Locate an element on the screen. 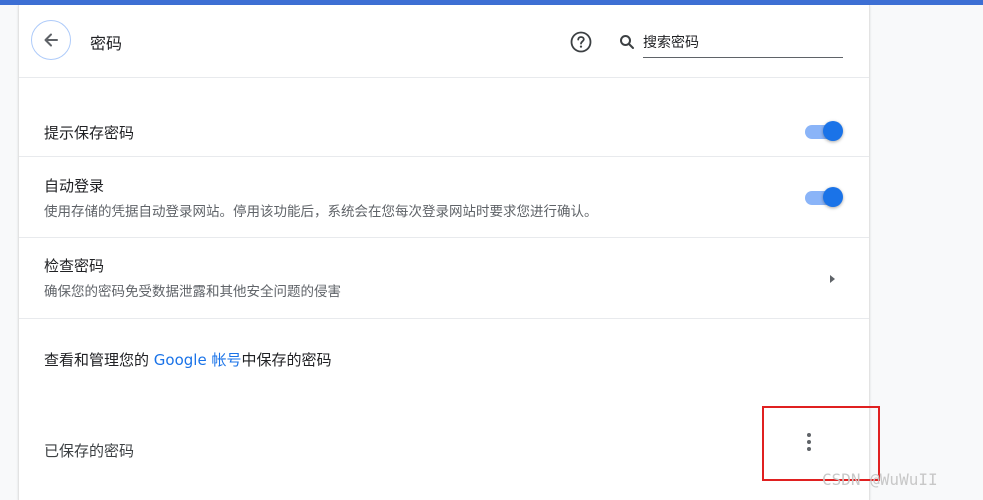  manage-account-suffix: 中保存的密码 is located at coordinates (286, 360).